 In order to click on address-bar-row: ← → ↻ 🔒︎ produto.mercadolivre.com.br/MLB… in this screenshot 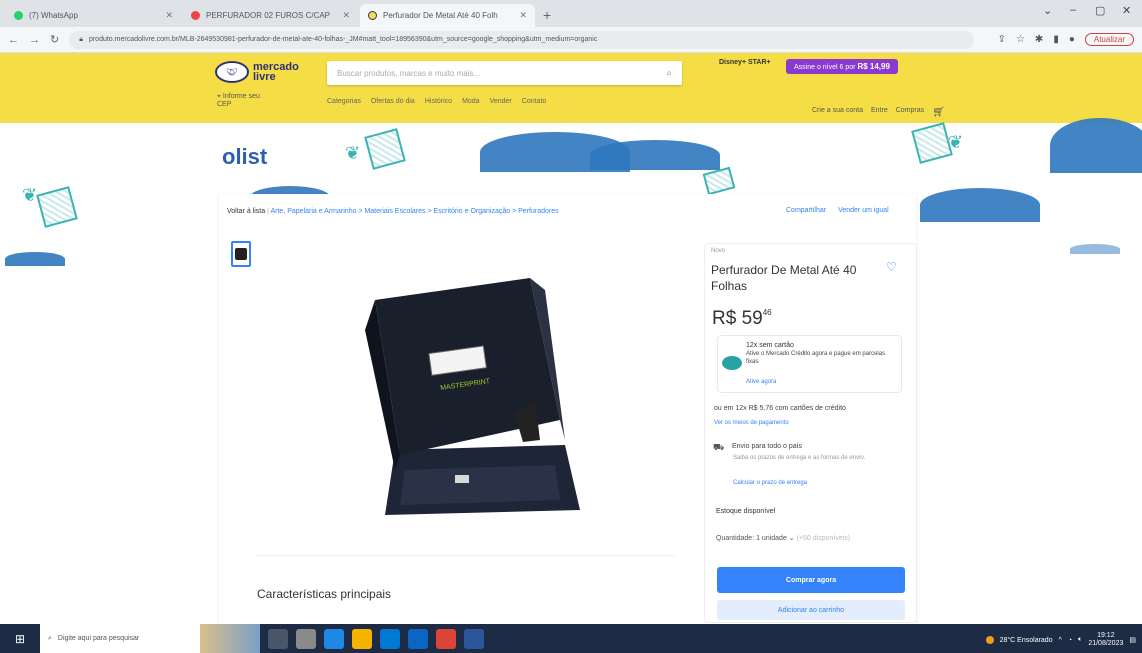, I will do `click(571, 40)`.